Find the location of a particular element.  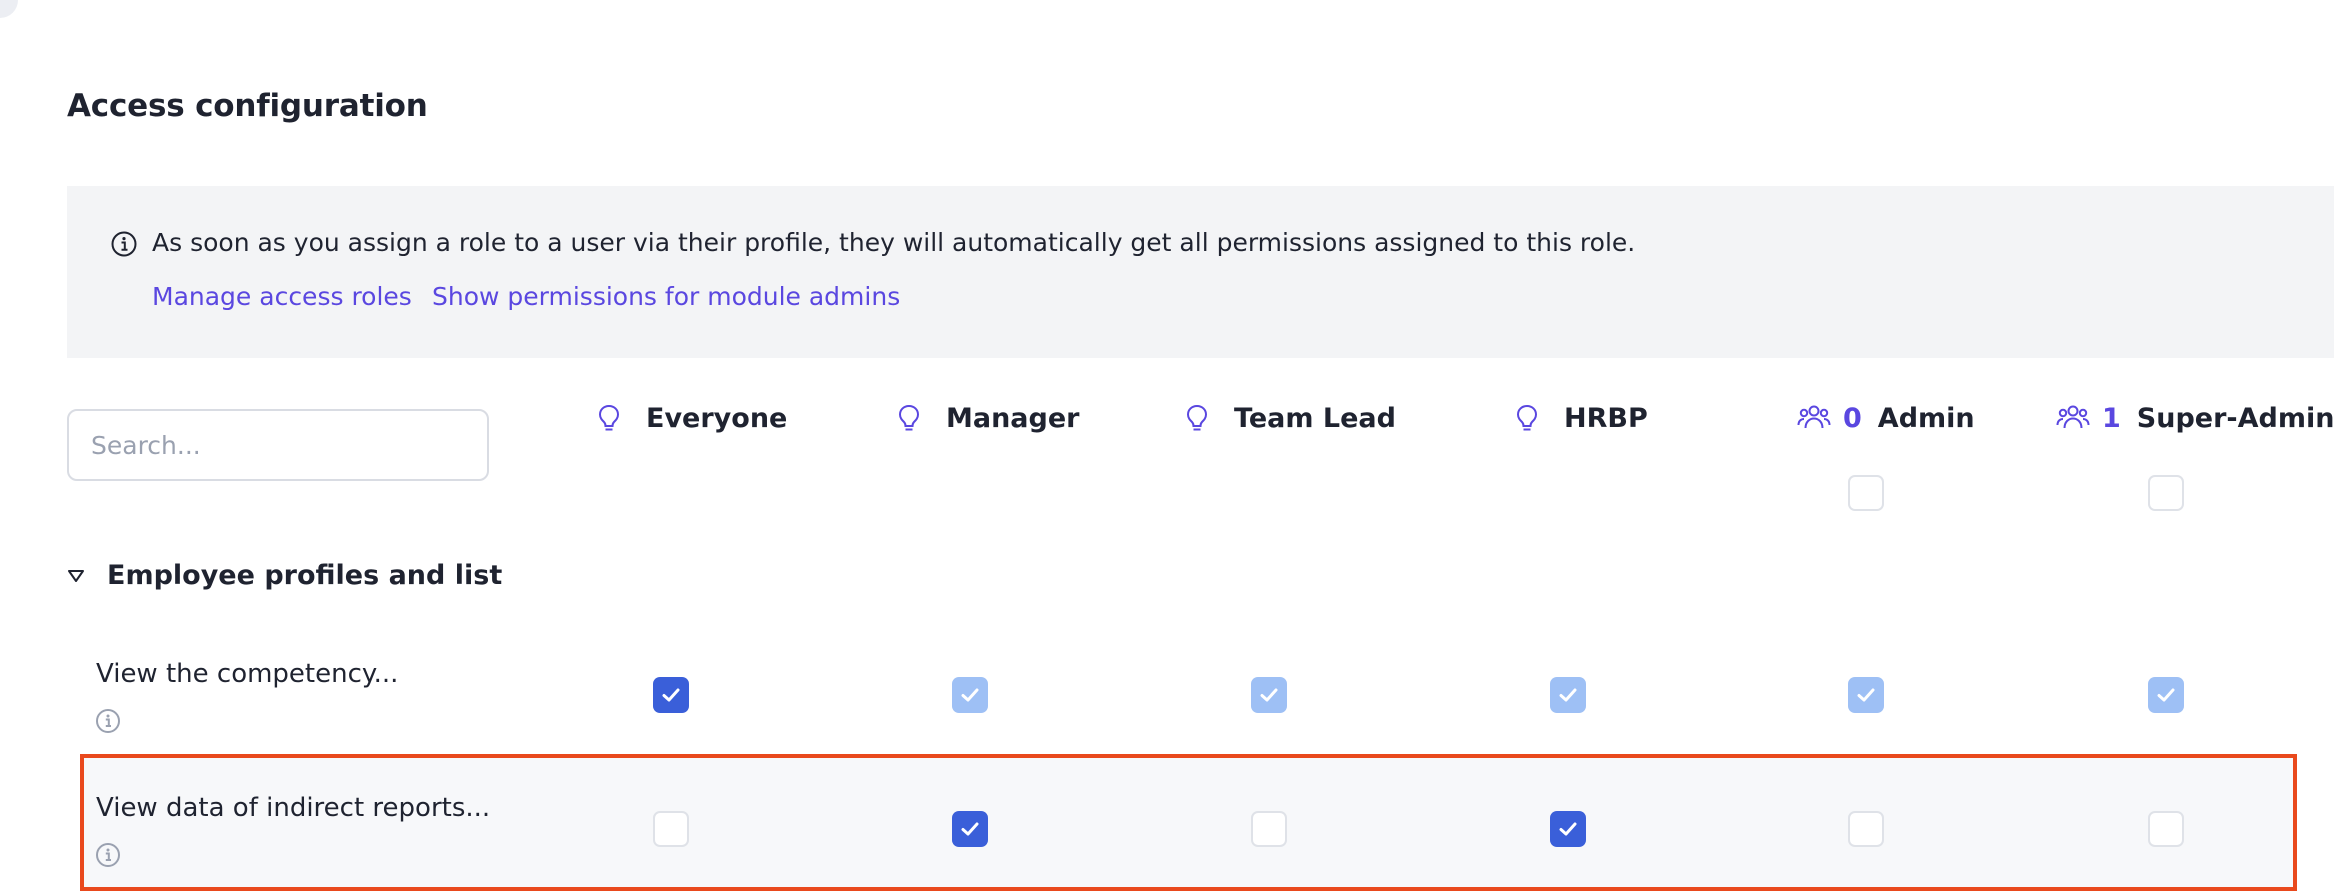

section-toggle-employee-profiles: Employee profiles and list is located at coordinates (284, 575).